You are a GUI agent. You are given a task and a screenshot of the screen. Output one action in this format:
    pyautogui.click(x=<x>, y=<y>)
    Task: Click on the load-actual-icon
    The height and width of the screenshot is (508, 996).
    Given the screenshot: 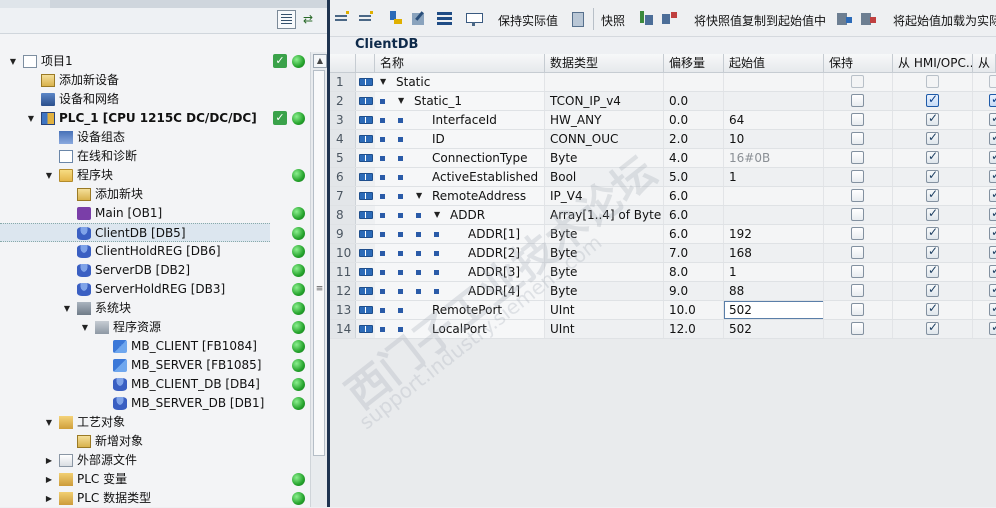 What is the action you would take?
    pyautogui.click(x=869, y=18)
    